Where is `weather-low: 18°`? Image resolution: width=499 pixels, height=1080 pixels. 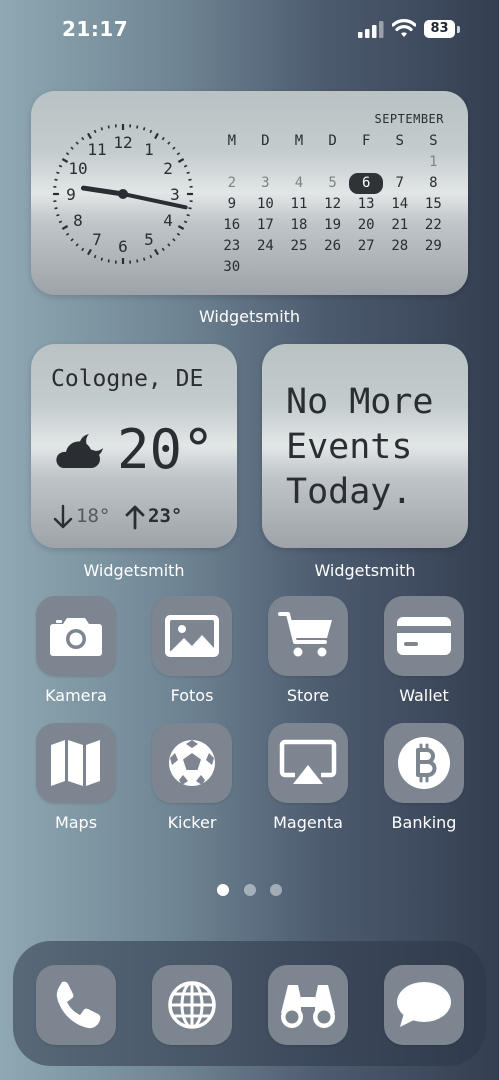
weather-low: 18° is located at coordinates (93, 516).